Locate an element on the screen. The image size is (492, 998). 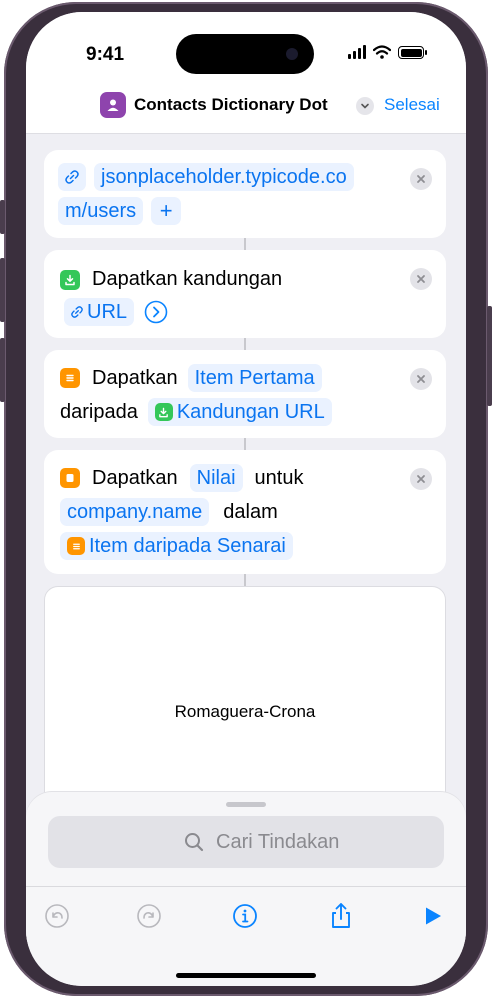
search-icon is located at coordinates (194, 842).